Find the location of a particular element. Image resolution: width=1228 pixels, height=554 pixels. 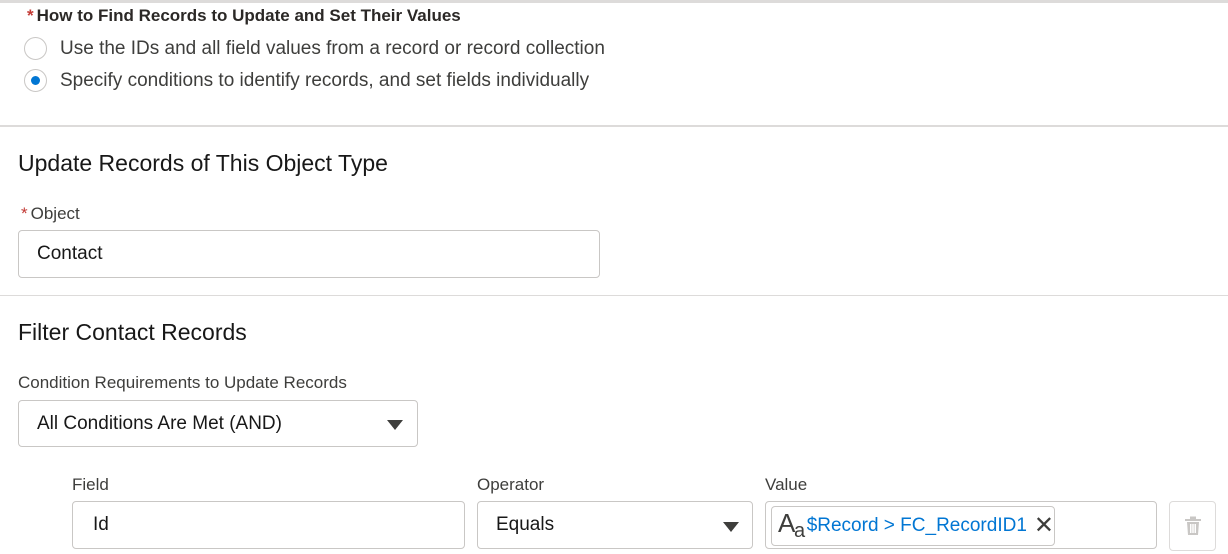

object-section-title: Update Records of This Object Type is located at coordinates (203, 163).